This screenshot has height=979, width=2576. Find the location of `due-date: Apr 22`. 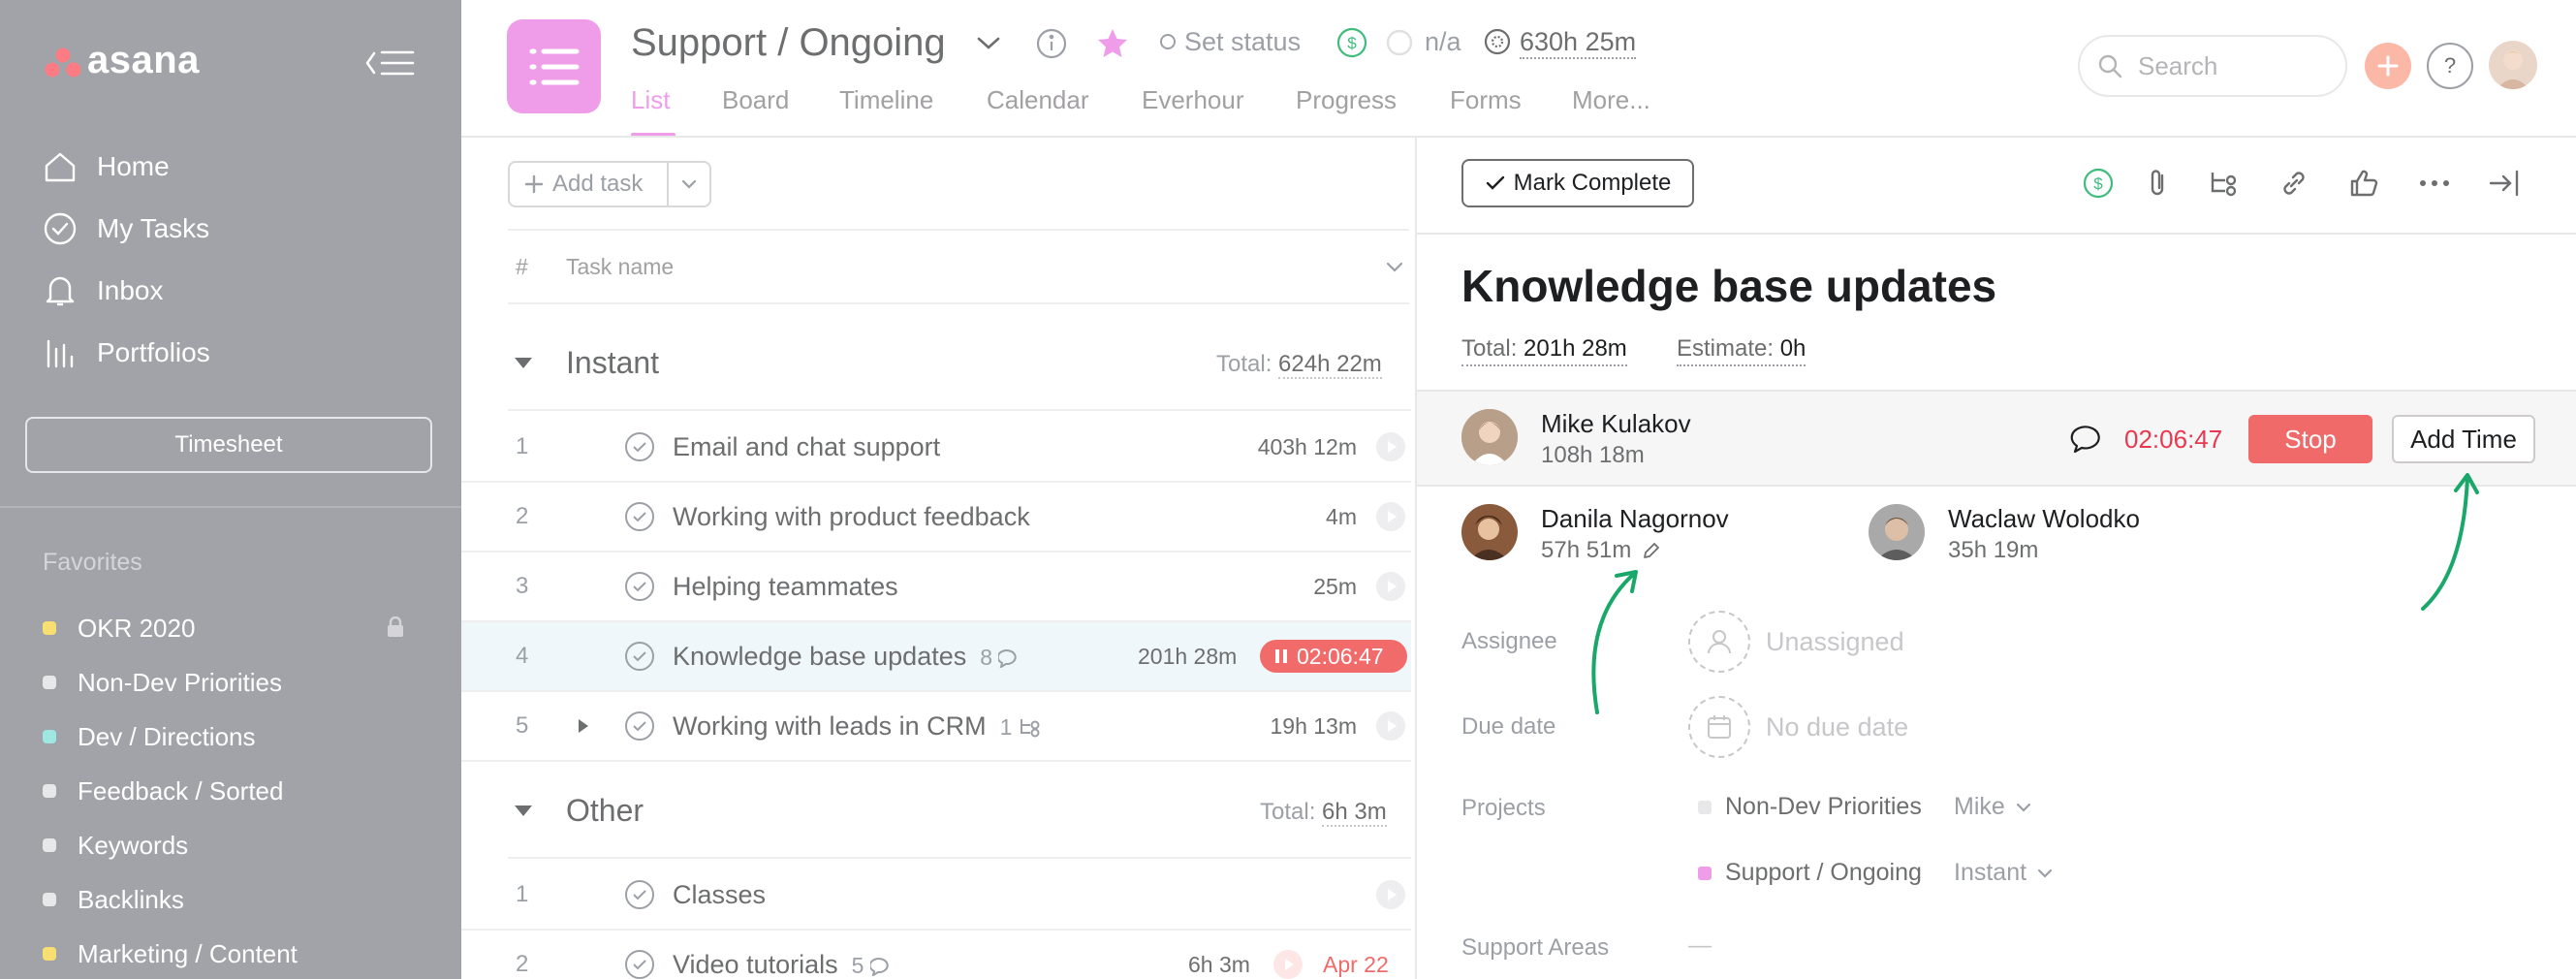

due-date: Apr 22 is located at coordinates (1356, 965).